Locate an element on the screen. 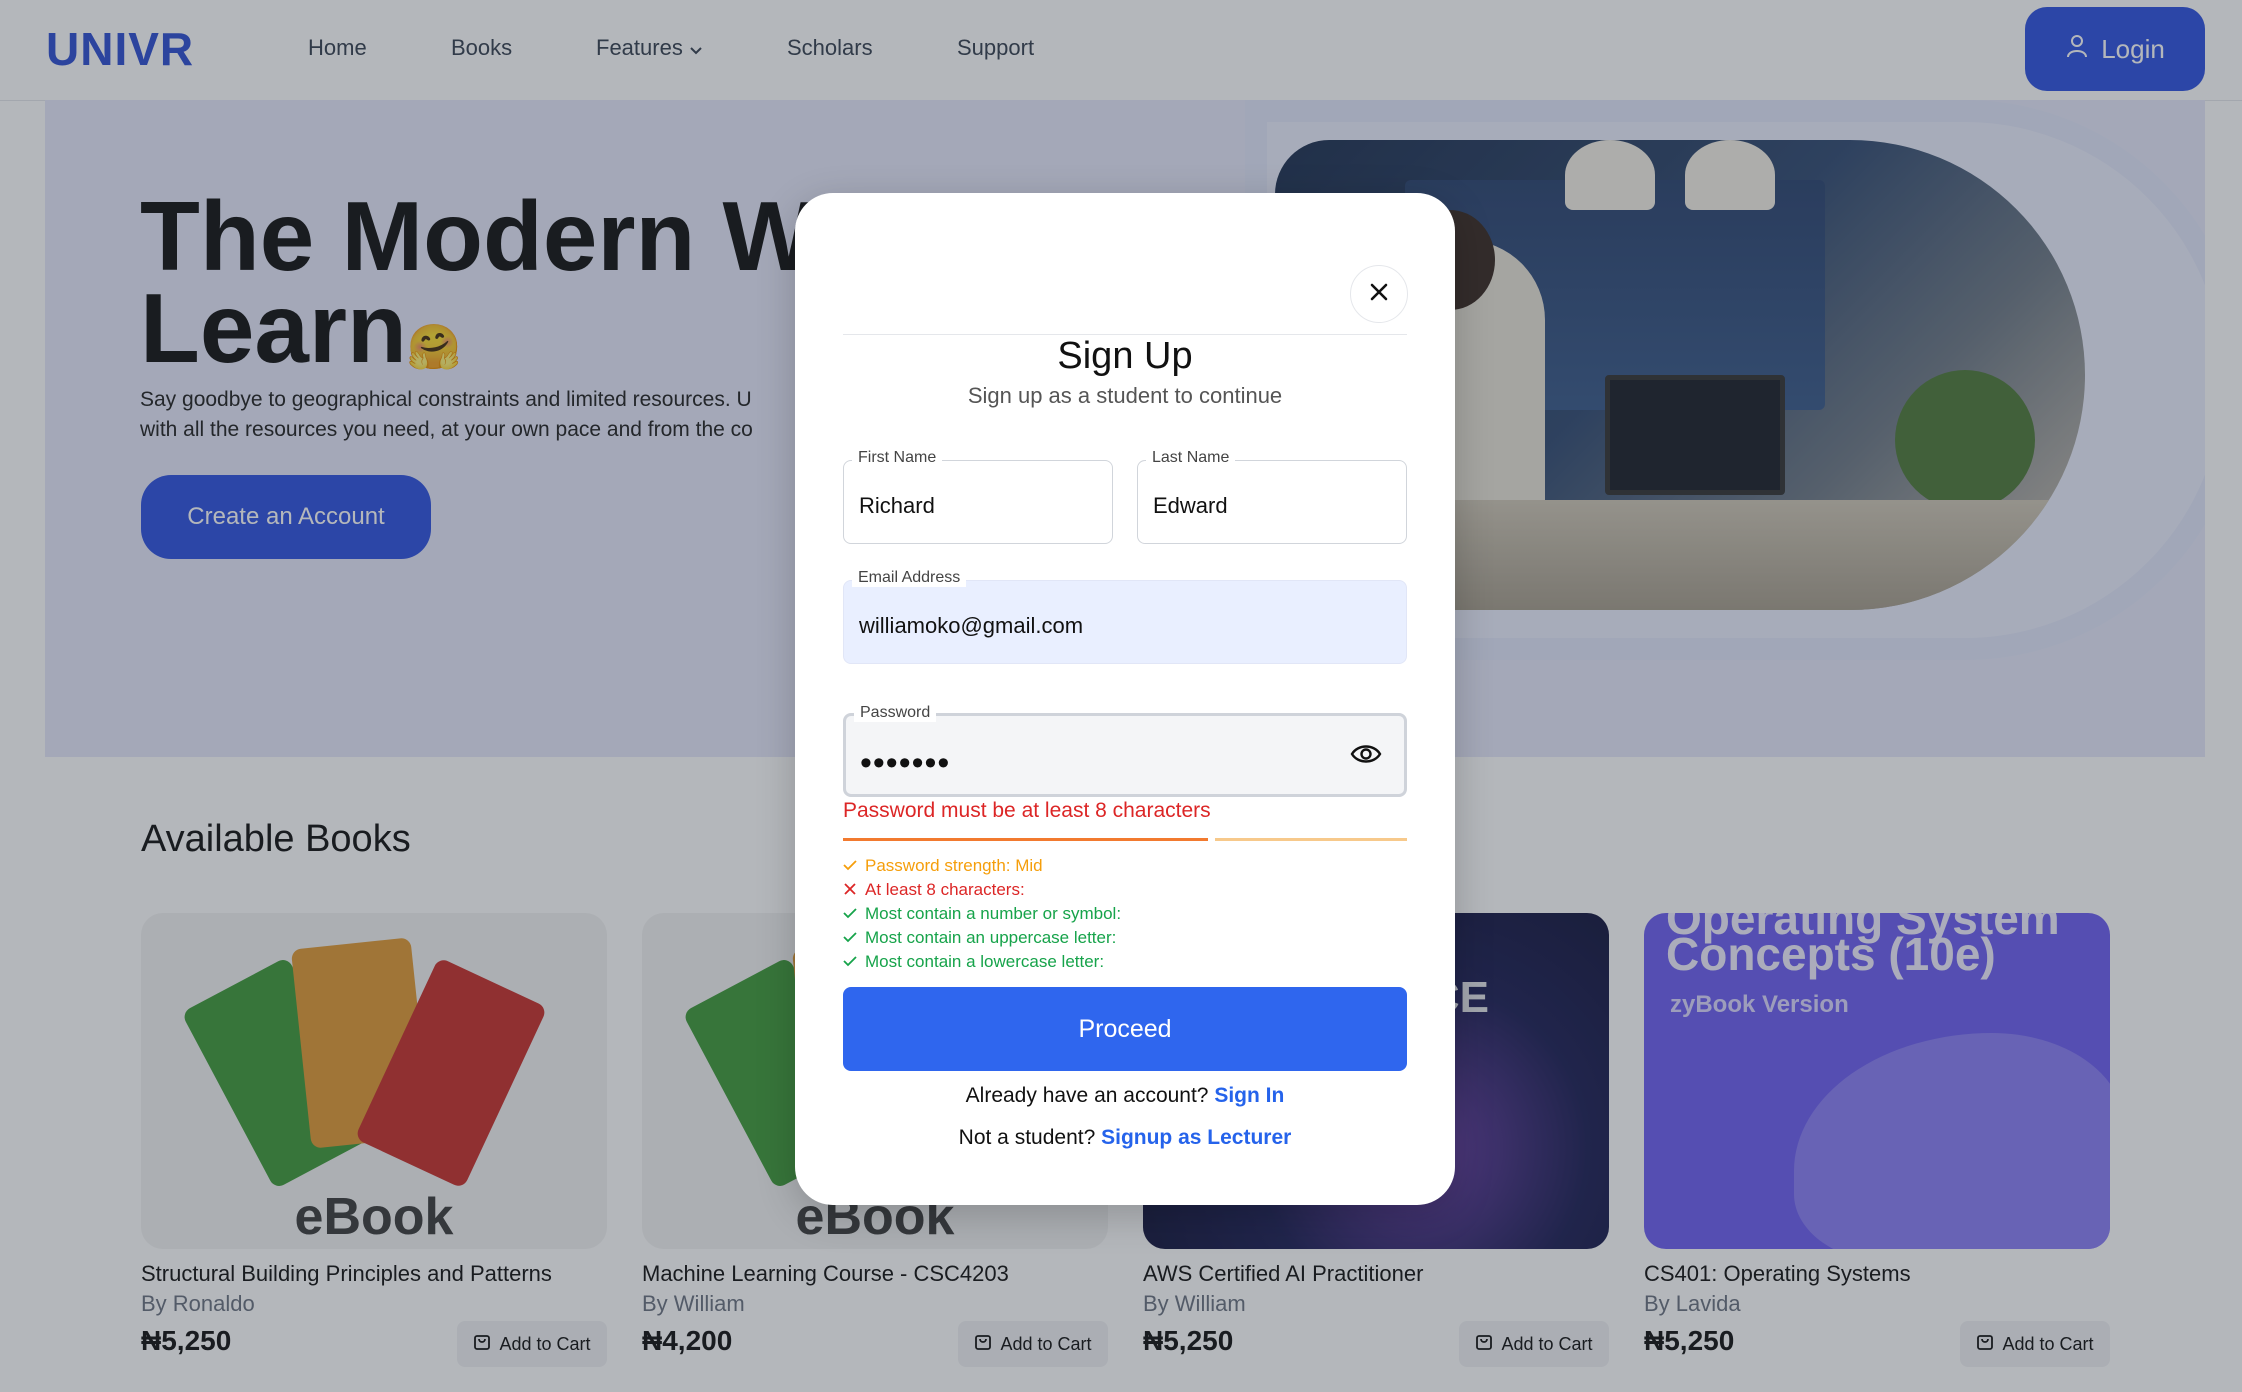  eye-icon is located at coordinates (1366, 756).